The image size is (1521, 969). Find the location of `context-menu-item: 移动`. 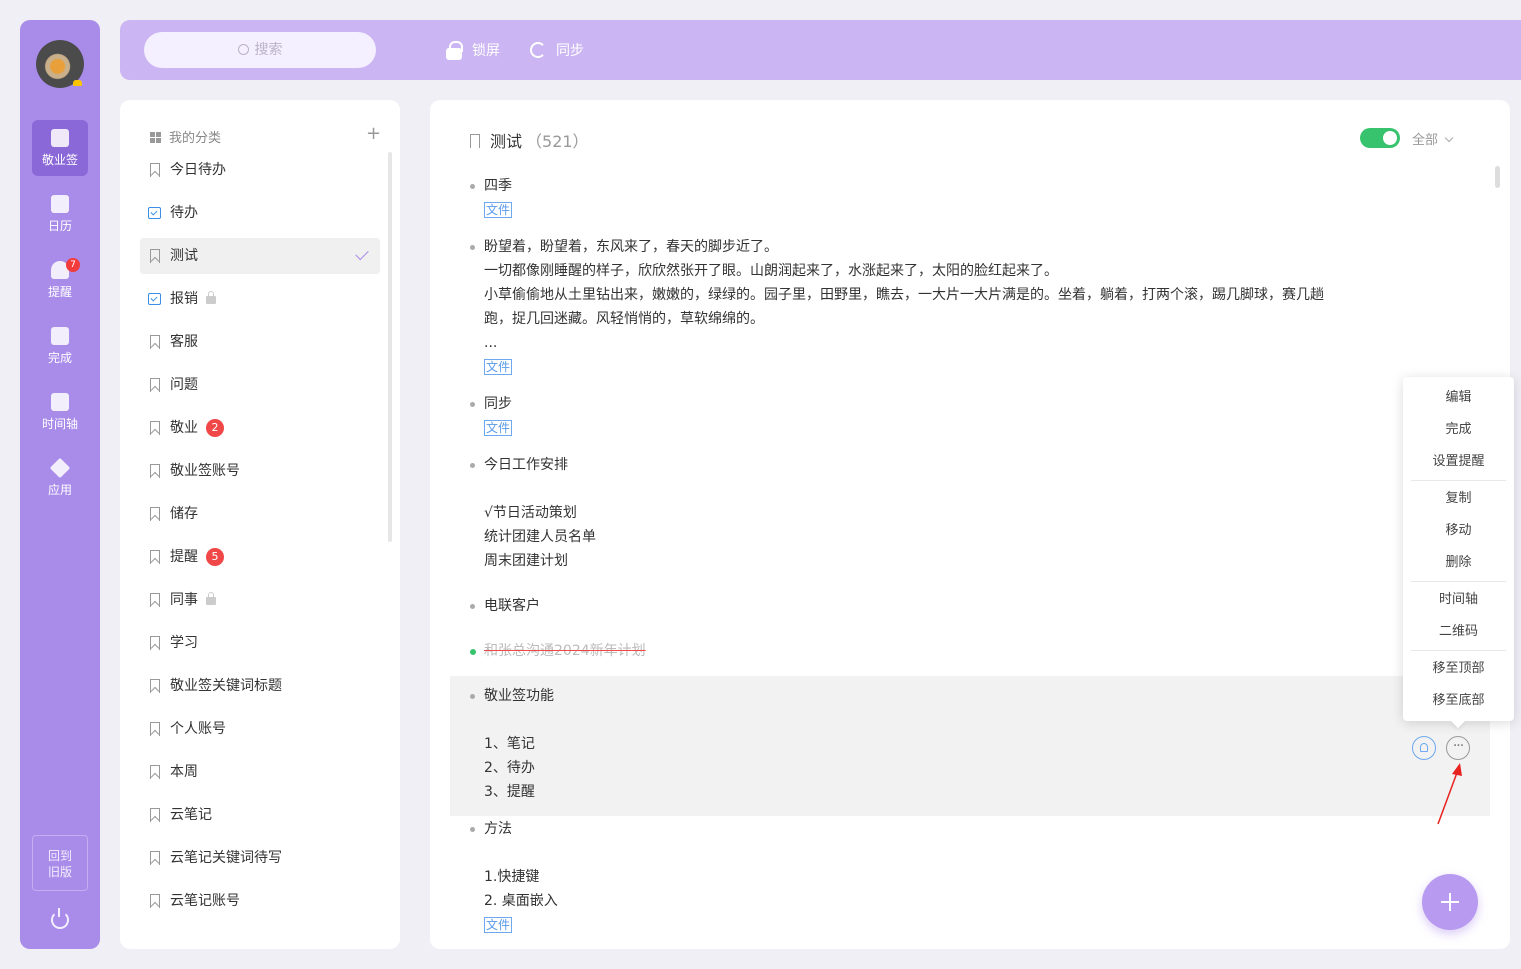

context-menu-item: 移动 is located at coordinates (1458, 531).